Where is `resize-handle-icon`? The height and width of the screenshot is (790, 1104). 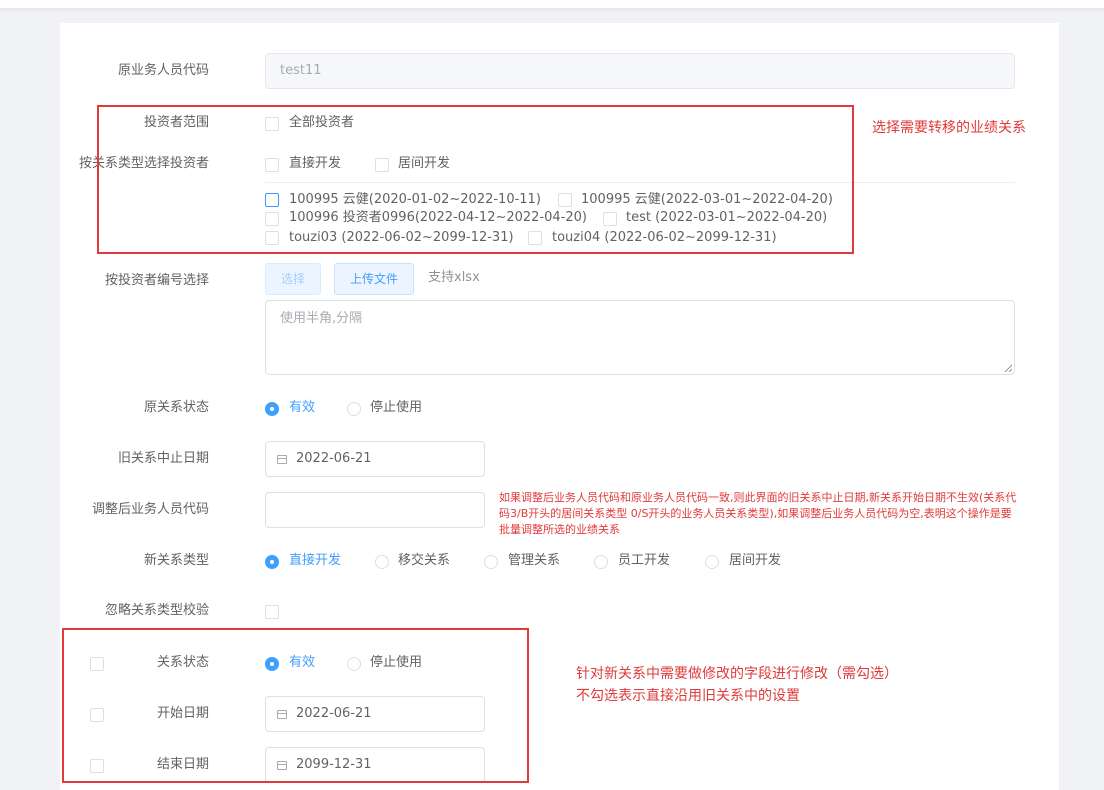 resize-handle-icon is located at coordinates (1008, 368).